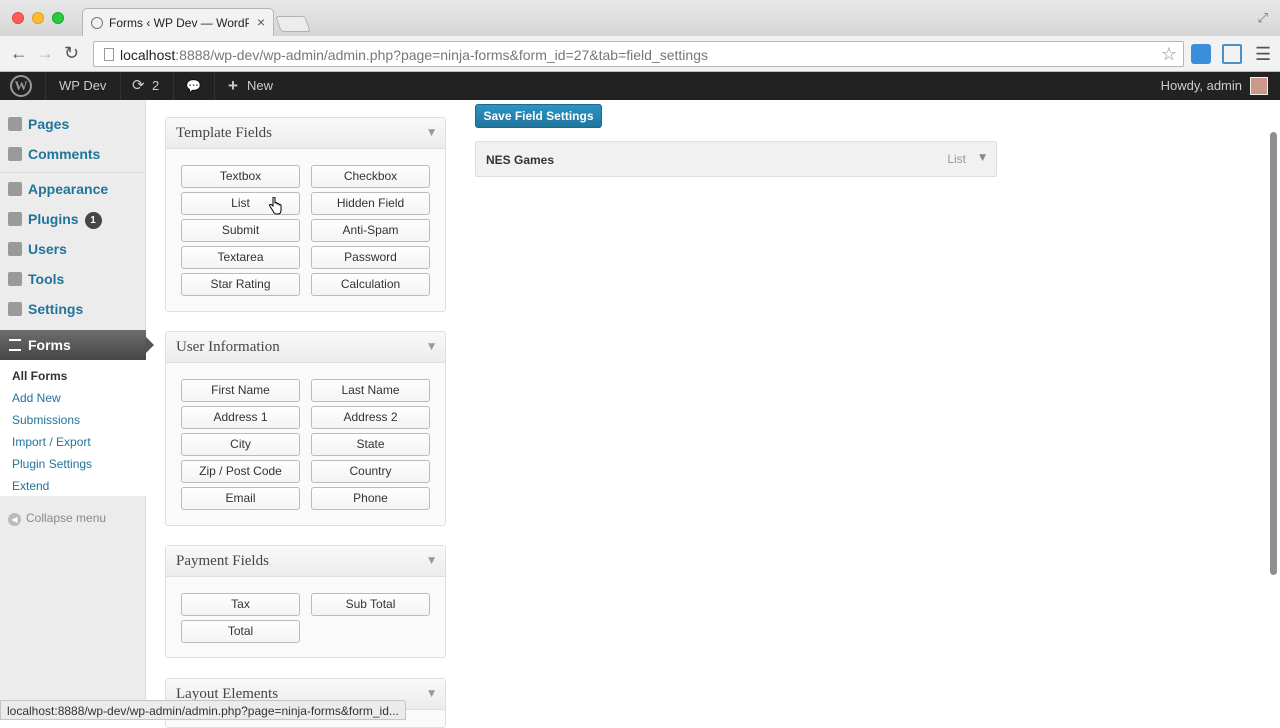 Image resolution: width=1280 pixels, height=728 pixels. I want to click on add-new-icon: +, so click(233, 86).